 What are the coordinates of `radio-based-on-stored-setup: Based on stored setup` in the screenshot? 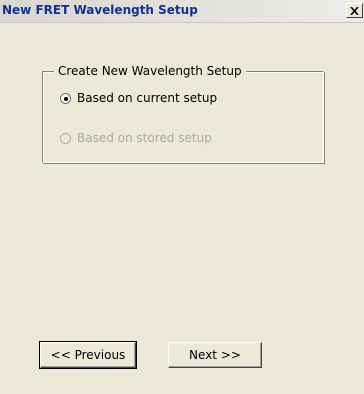 It's located at (136, 138).